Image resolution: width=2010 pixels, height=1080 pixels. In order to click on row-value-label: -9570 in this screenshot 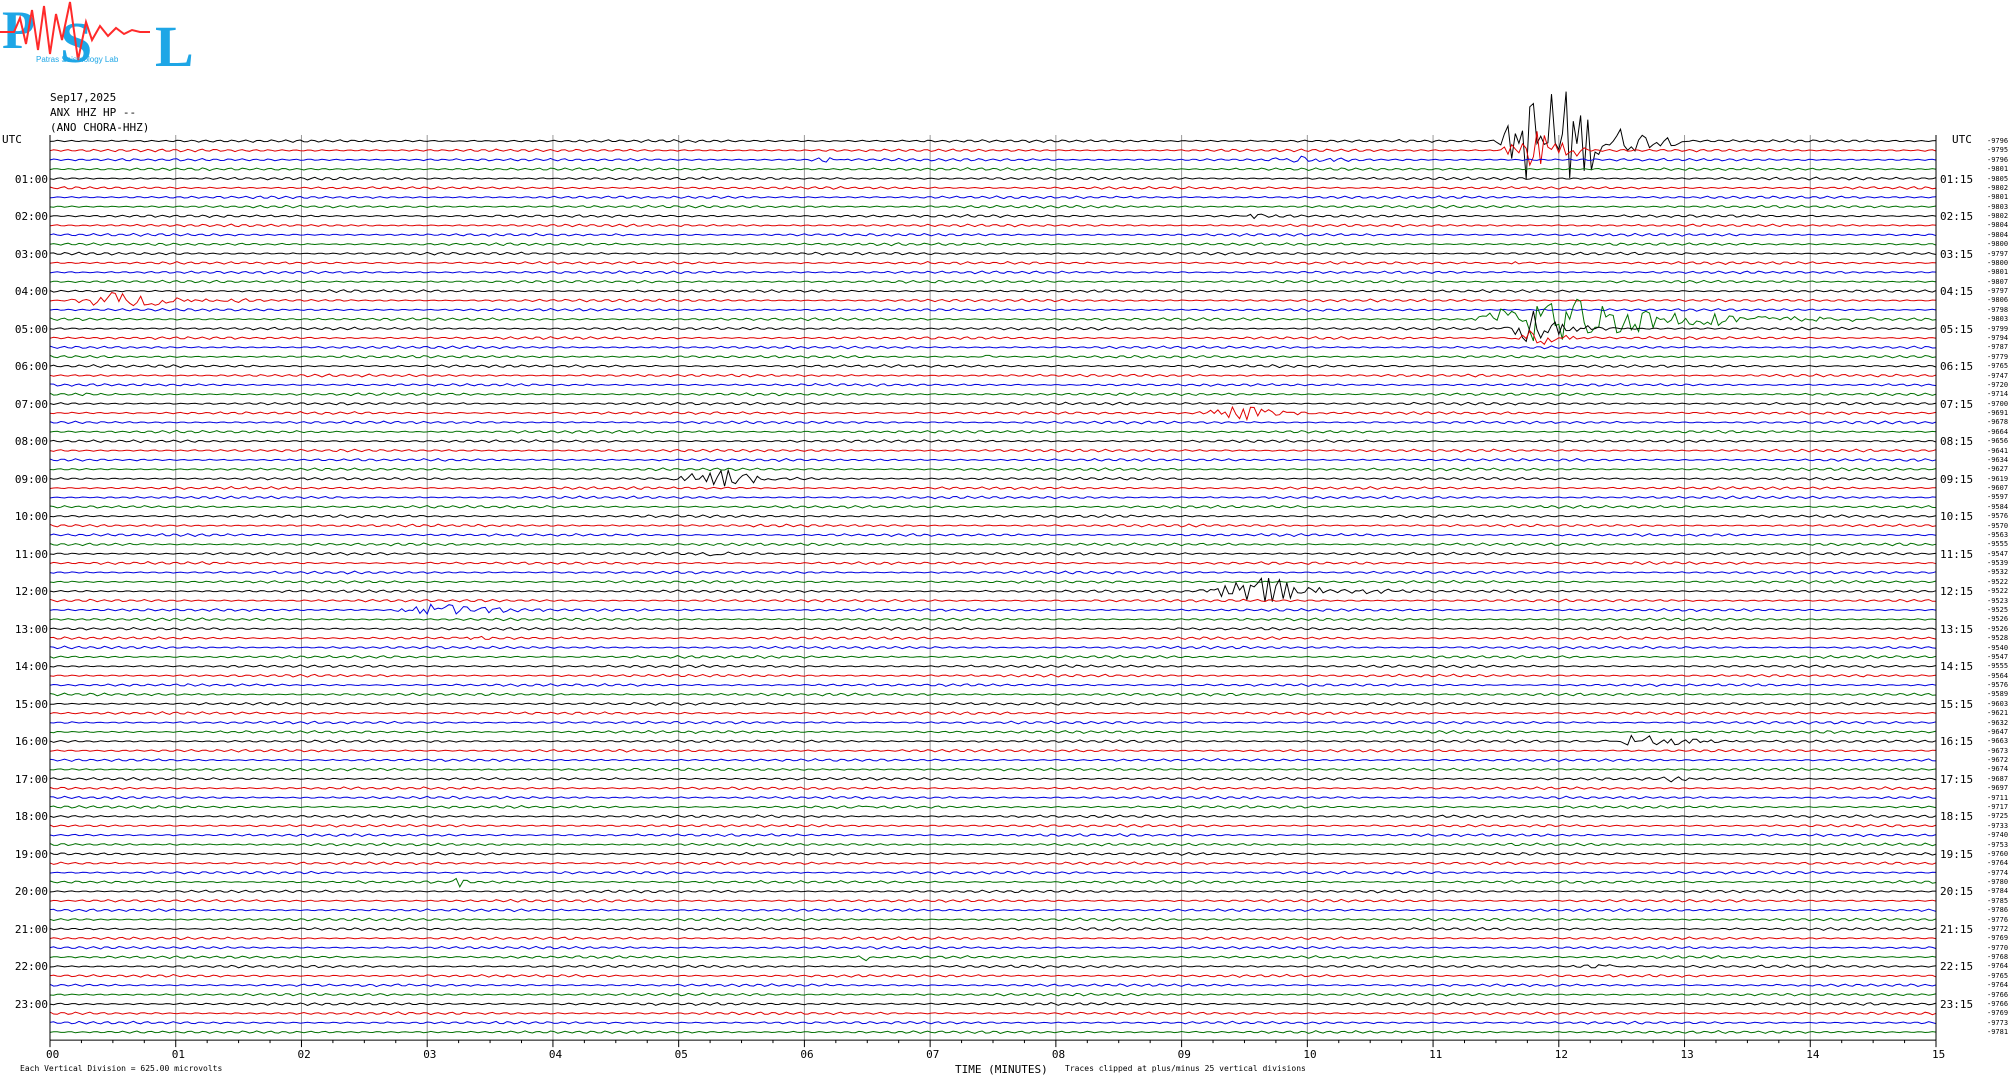, I will do `click(1998, 525)`.